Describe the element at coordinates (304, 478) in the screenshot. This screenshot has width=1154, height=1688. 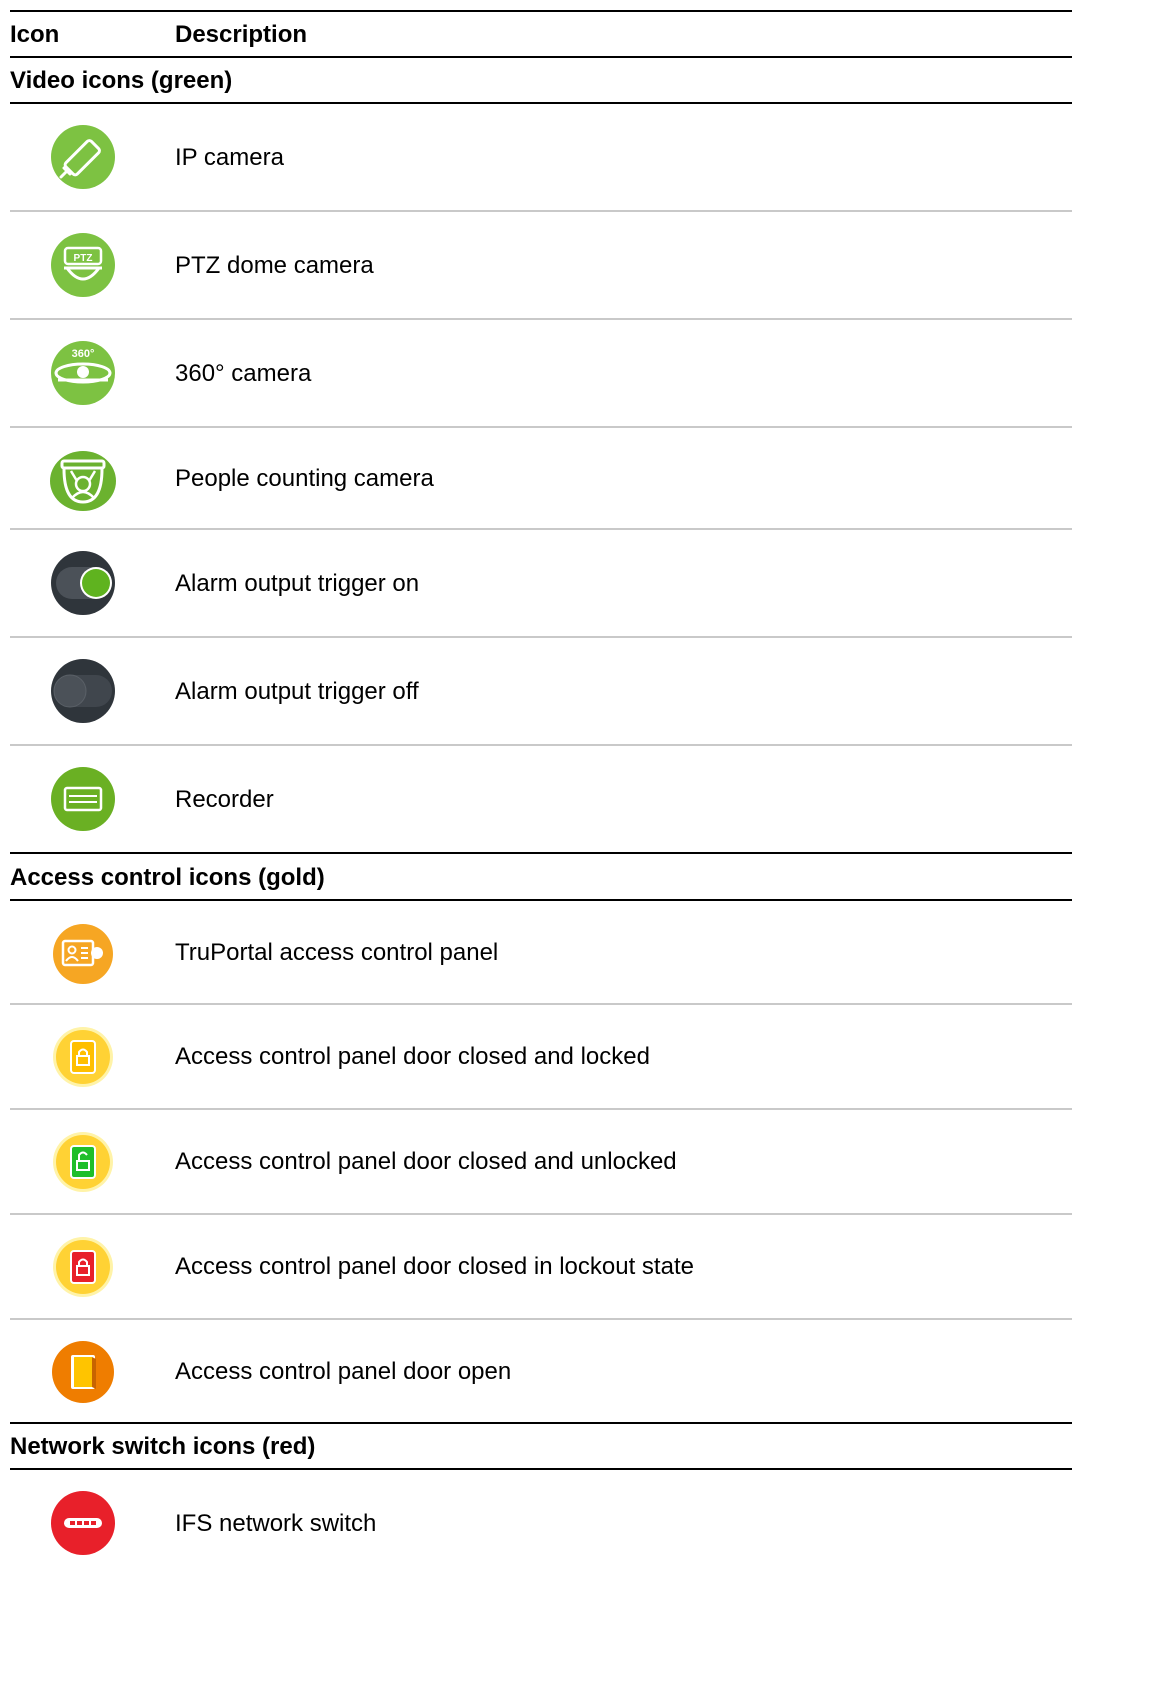
I see `row-description: People counting camera` at that location.